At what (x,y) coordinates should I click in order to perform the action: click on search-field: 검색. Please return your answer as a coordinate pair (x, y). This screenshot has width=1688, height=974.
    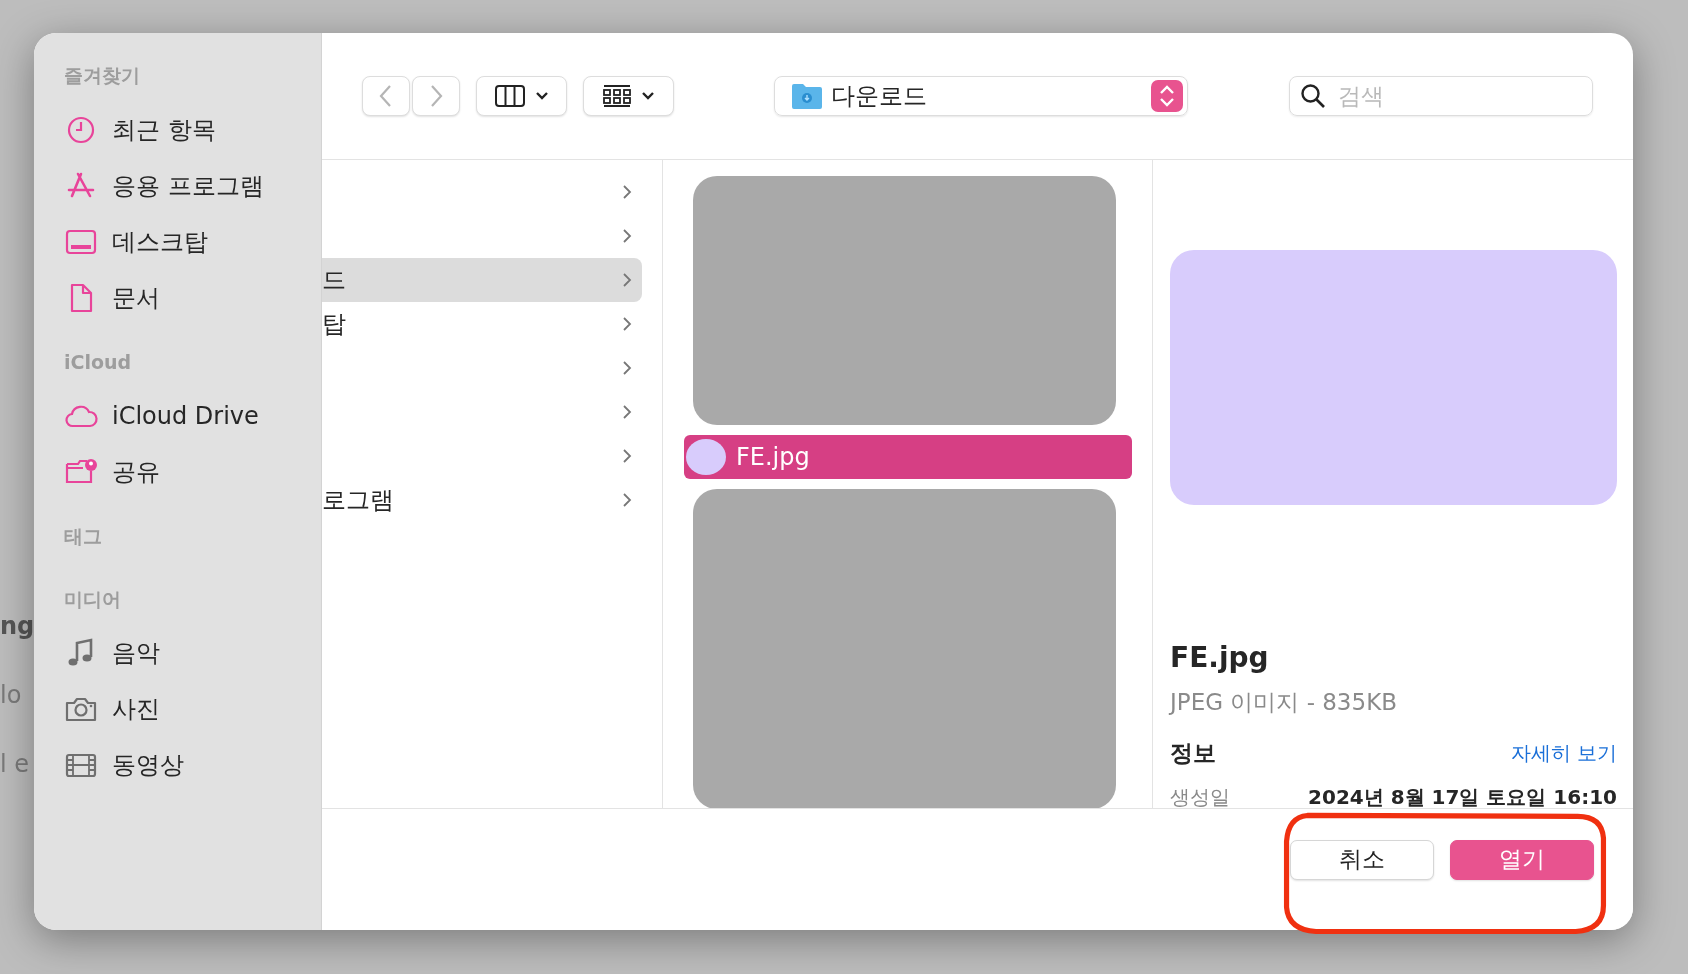
    Looking at the image, I should click on (1441, 96).